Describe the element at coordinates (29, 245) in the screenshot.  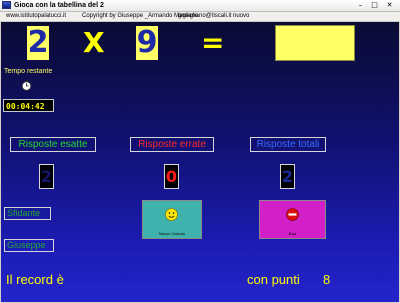
I see `player-name: Giuseppe` at that location.